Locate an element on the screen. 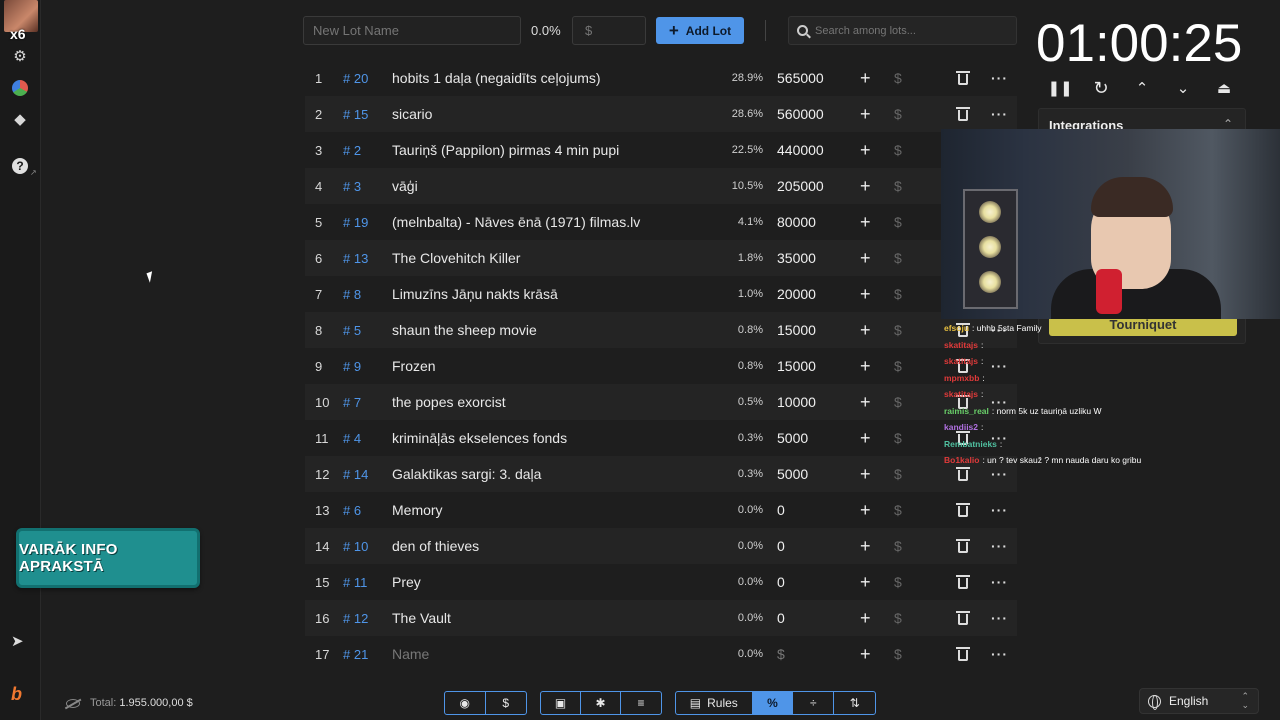  lot-id: # 15 is located at coordinates (355, 114).